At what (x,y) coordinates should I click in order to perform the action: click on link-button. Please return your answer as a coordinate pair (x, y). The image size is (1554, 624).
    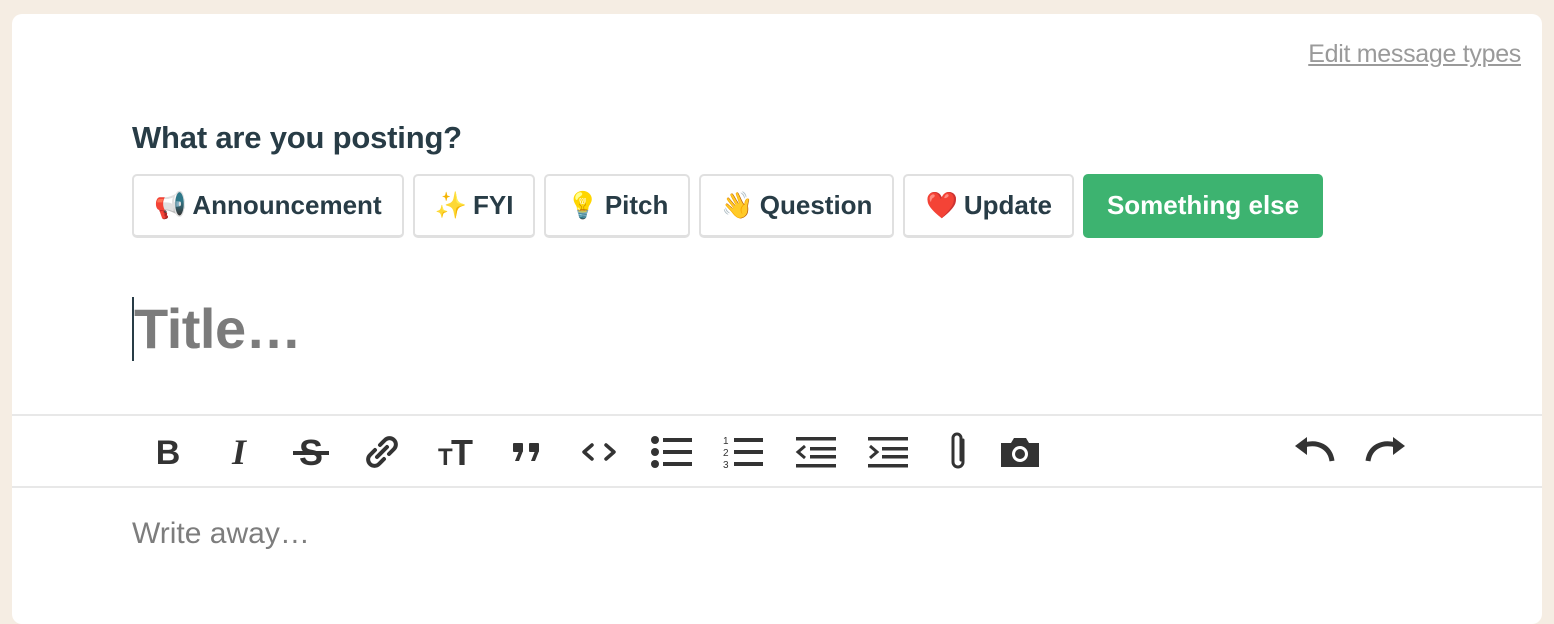
    Looking at the image, I should click on (382, 452).